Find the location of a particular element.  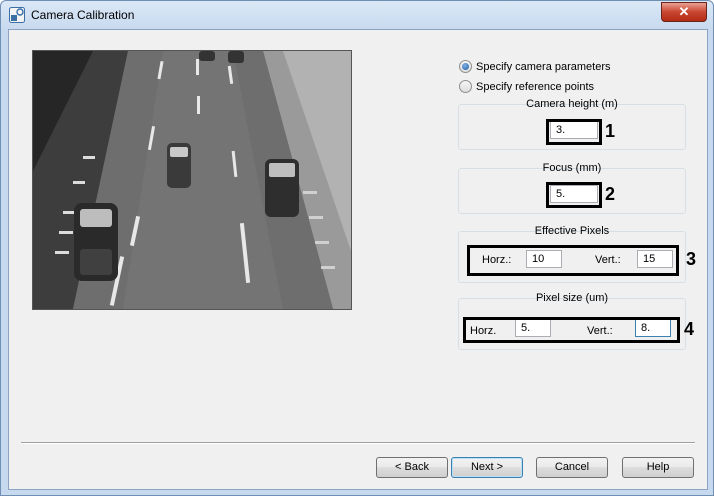

radio-specify-reference-points: Specify reference points is located at coordinates (526, 86).